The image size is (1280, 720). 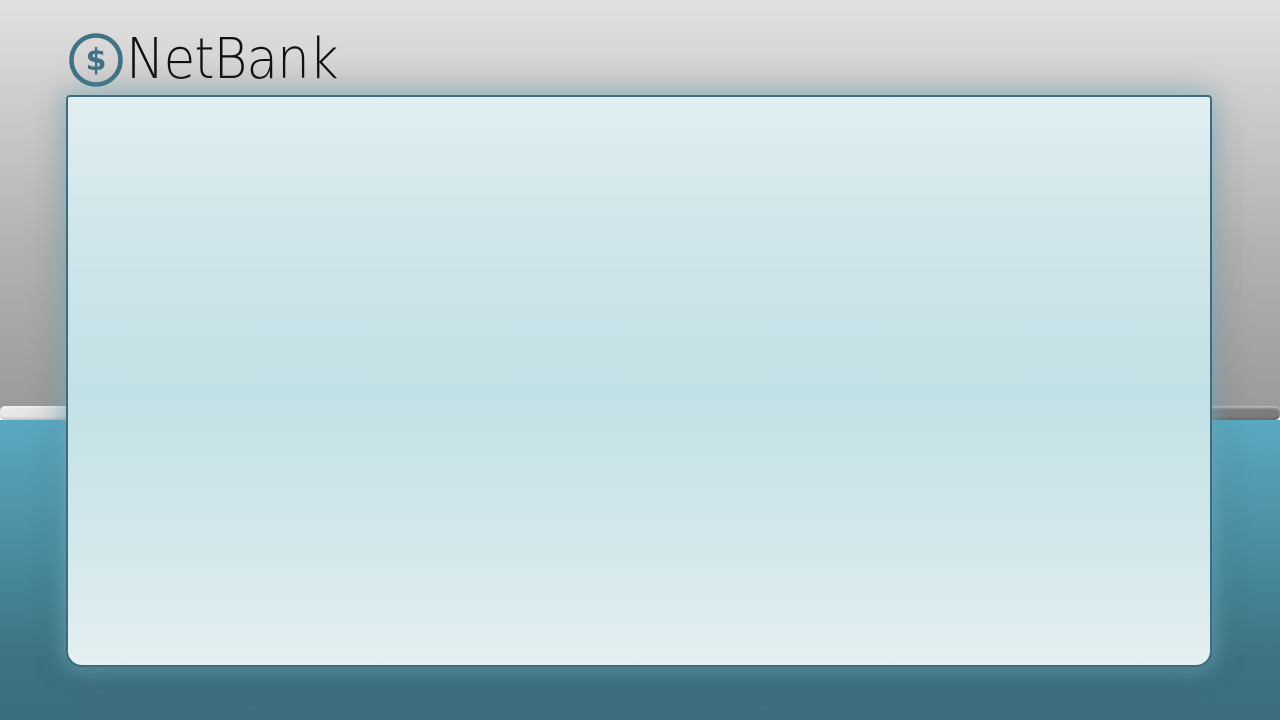 I want to click on dollar-circle-icon: $, so click(x=96, y=60).